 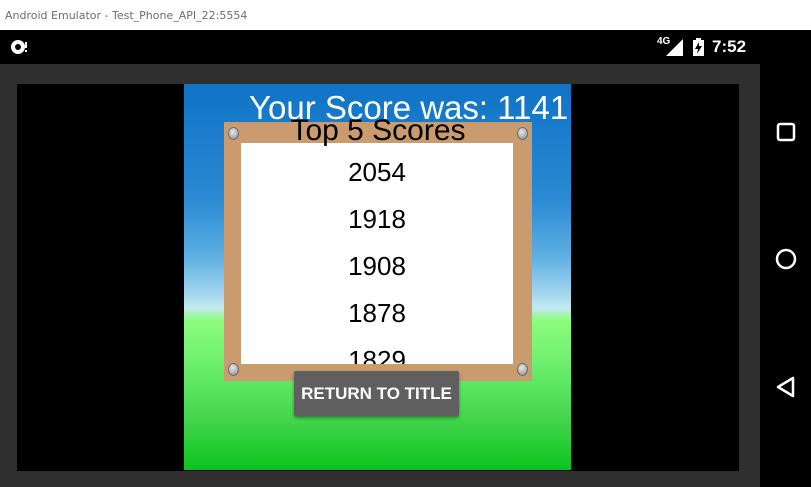 What do you see at coordinates (698, 47) in the screenshot?
I see `battery-charging-icon` at bounding box center [698, 47].